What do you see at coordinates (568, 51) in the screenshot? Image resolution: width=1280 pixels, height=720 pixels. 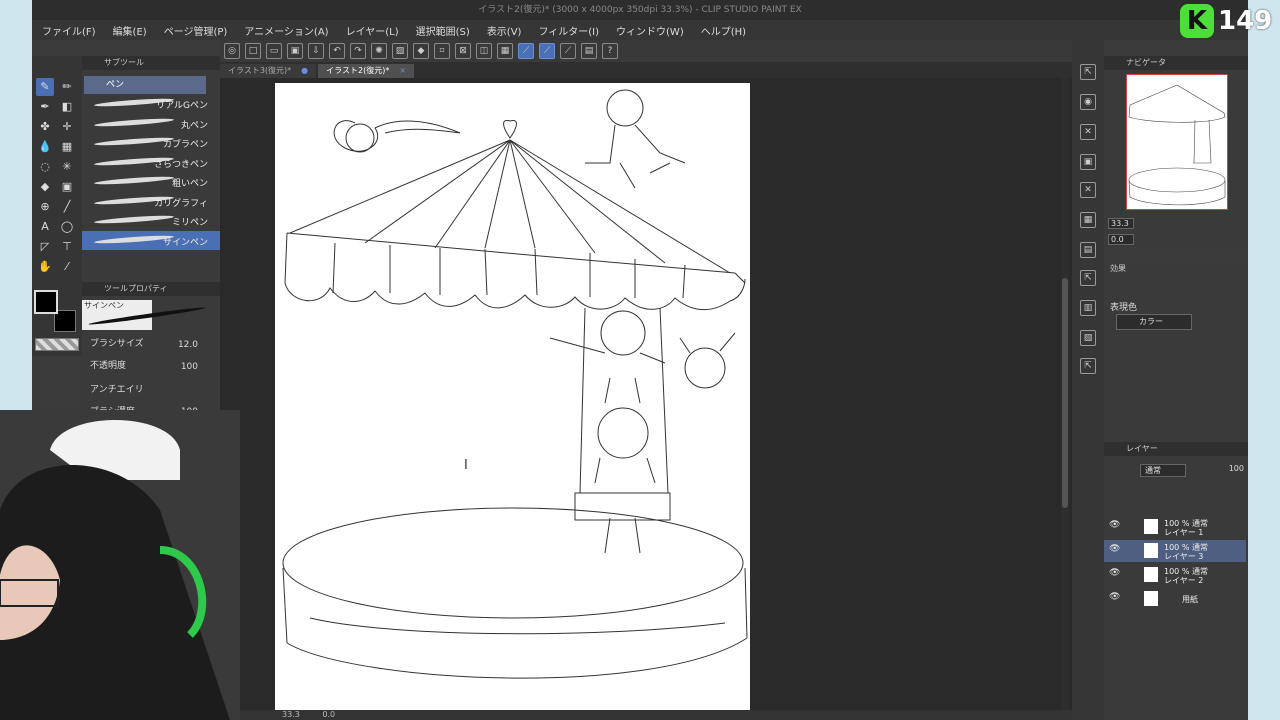 I see `grid-snap-icon: ⟋` at bounding box center [568, 51].